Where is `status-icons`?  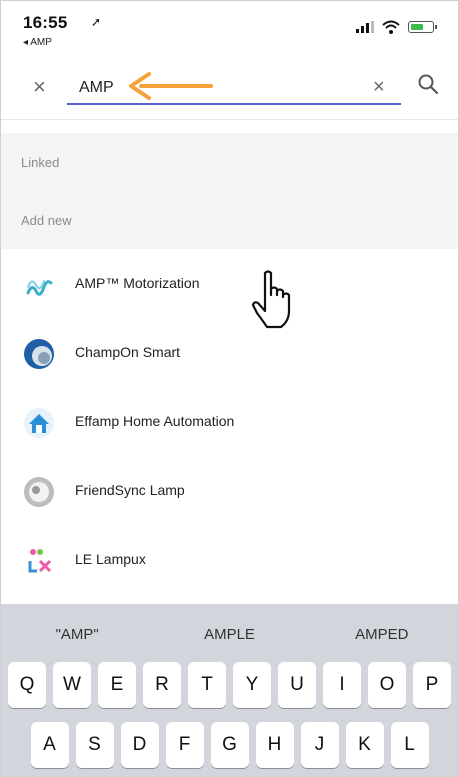
status-icons is located at coordinates (396, 27).